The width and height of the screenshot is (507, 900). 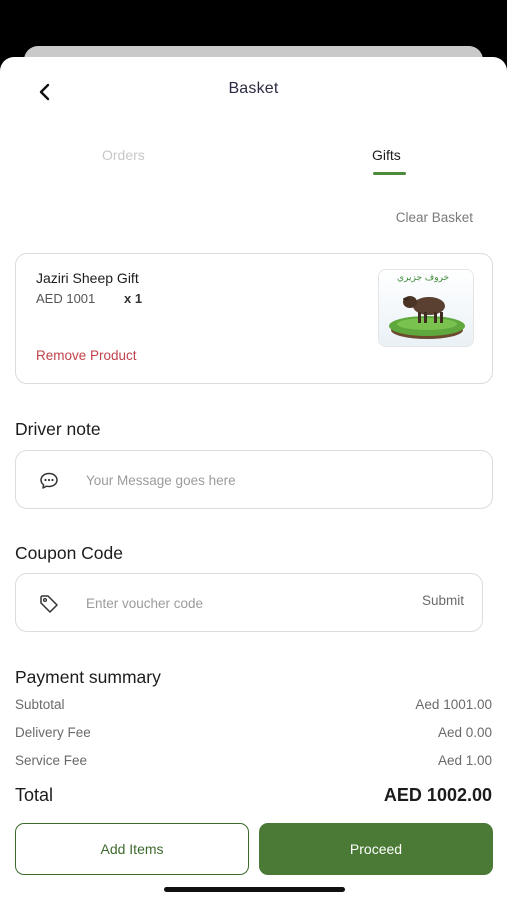 I want to click on product-image: خروف جزيري, so click(x=426, y=308).